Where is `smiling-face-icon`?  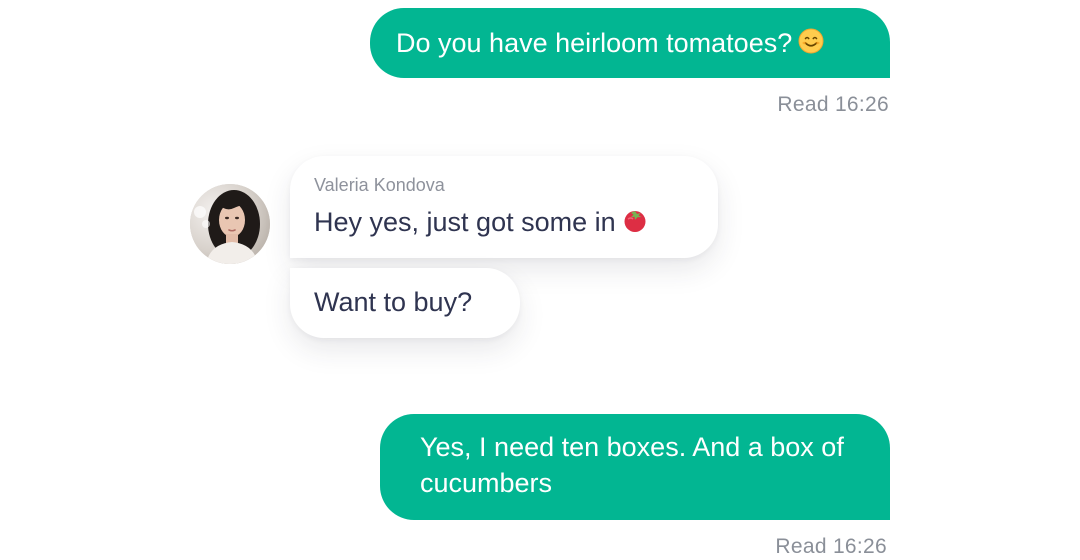 smiling-face-icon is located at coordinates (811, 45).